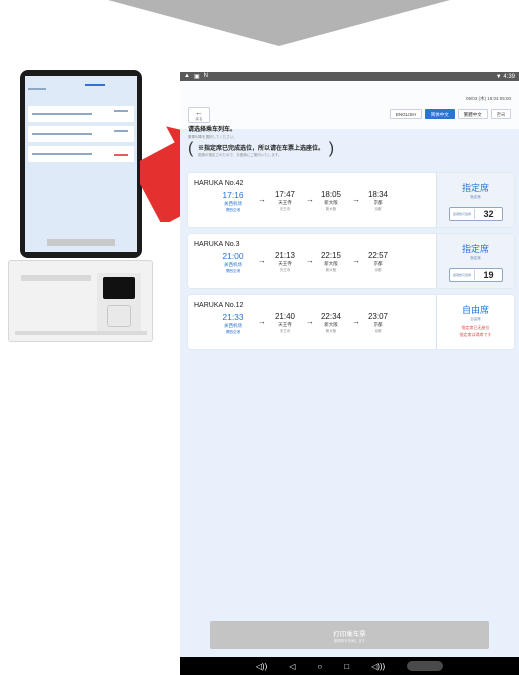 Image resolution: width=519 pixels, height=675 pixels. What do you see at coordinates (279, 23) in the screenshot?
I see `top-banner-arrow` at bounding box center [279, 23].